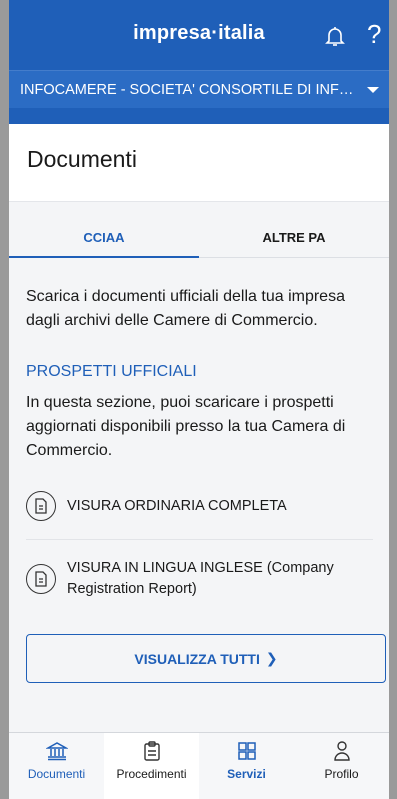  Describe the element at coordinates (56, 751) in the screenshot. I see `institution-icon` at that location.